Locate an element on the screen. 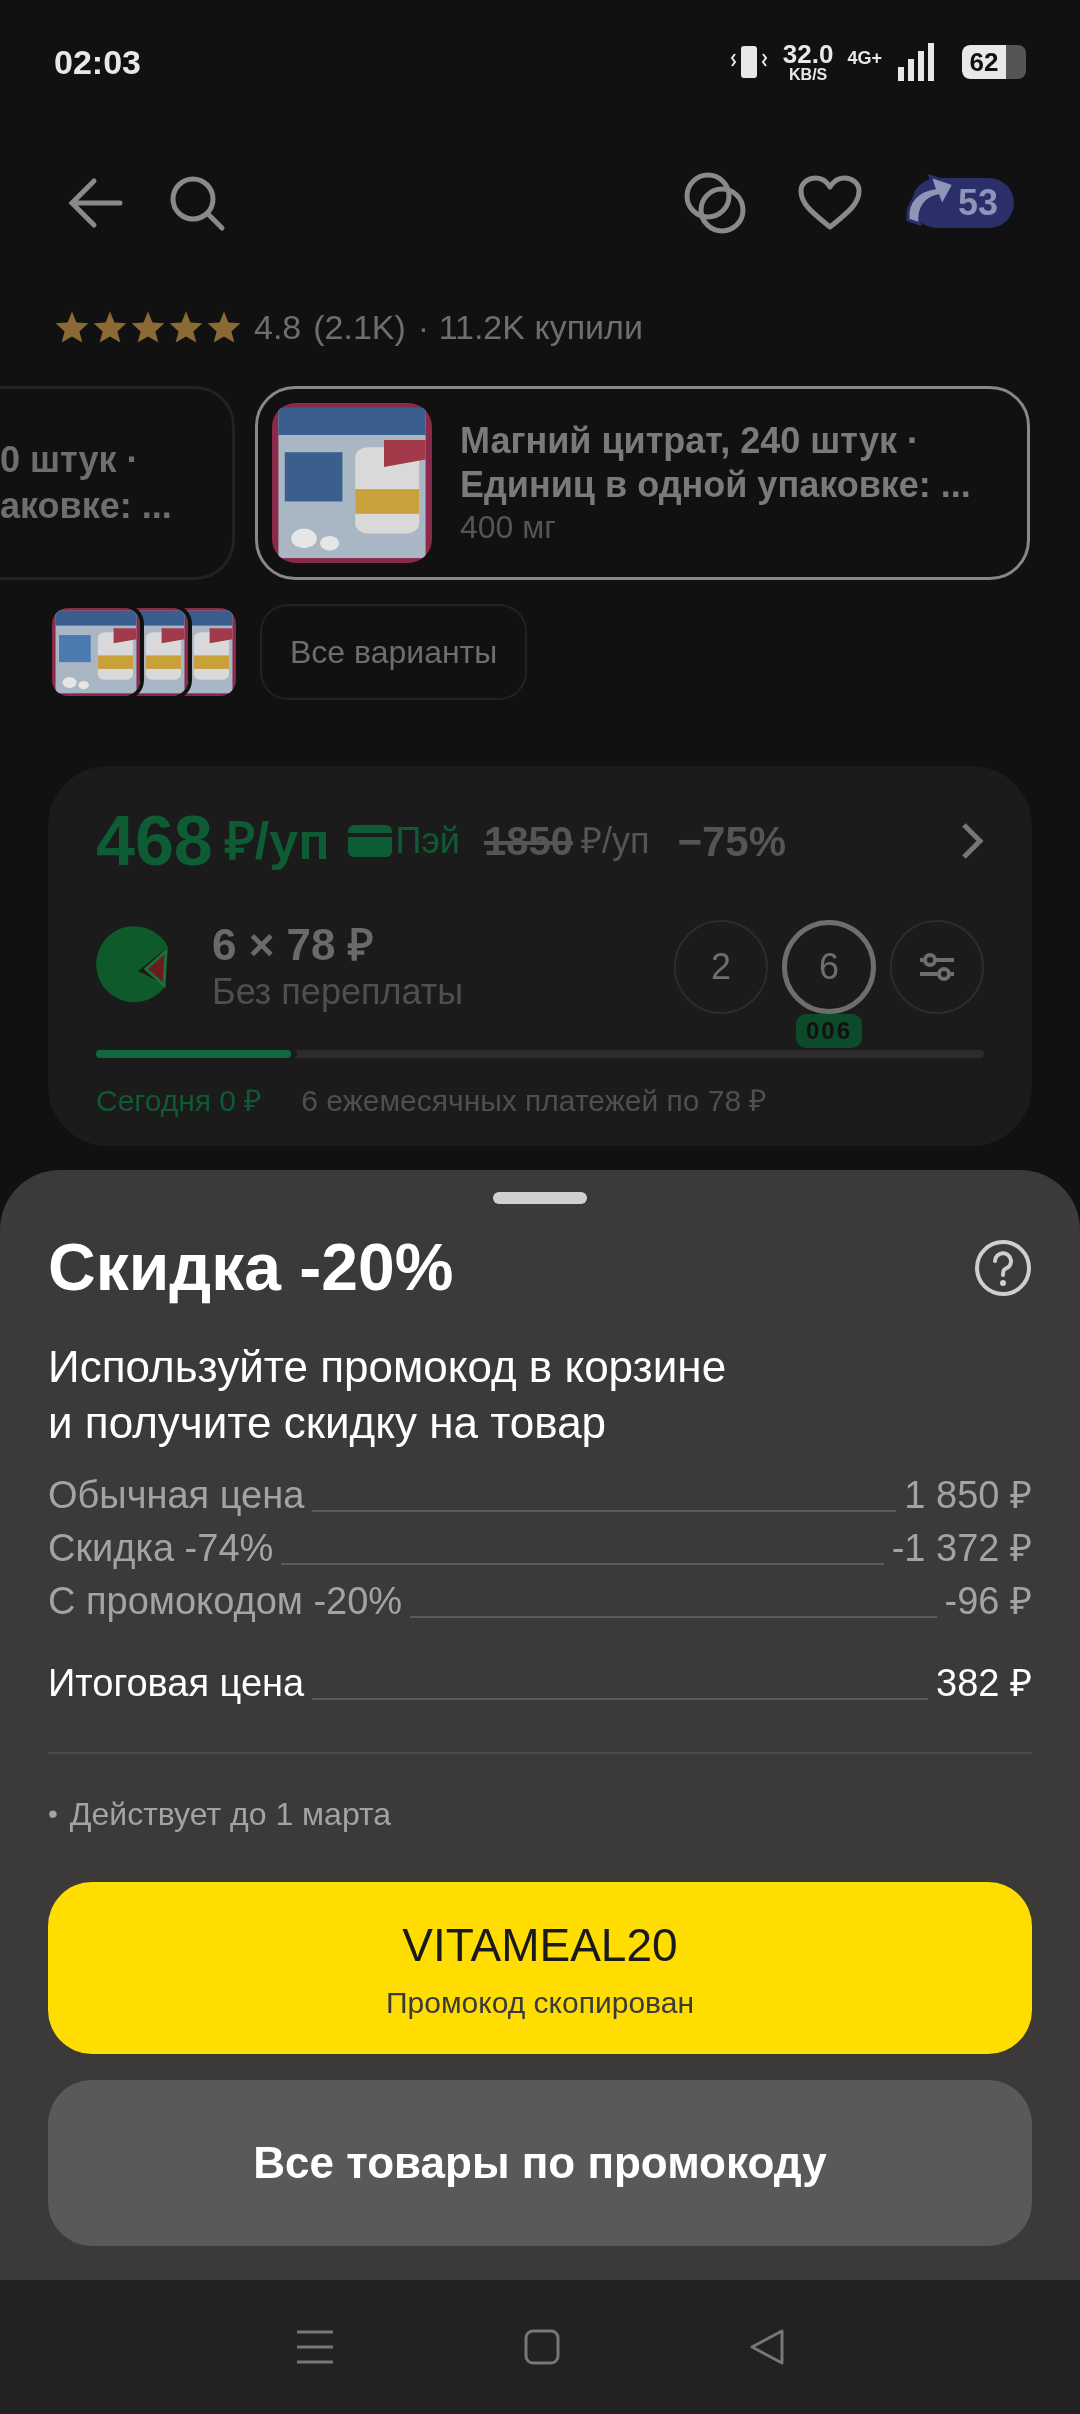 The width and height of the screenshot is (1080, 2414). old-price: 1850 is located at coordinates (528, 841).